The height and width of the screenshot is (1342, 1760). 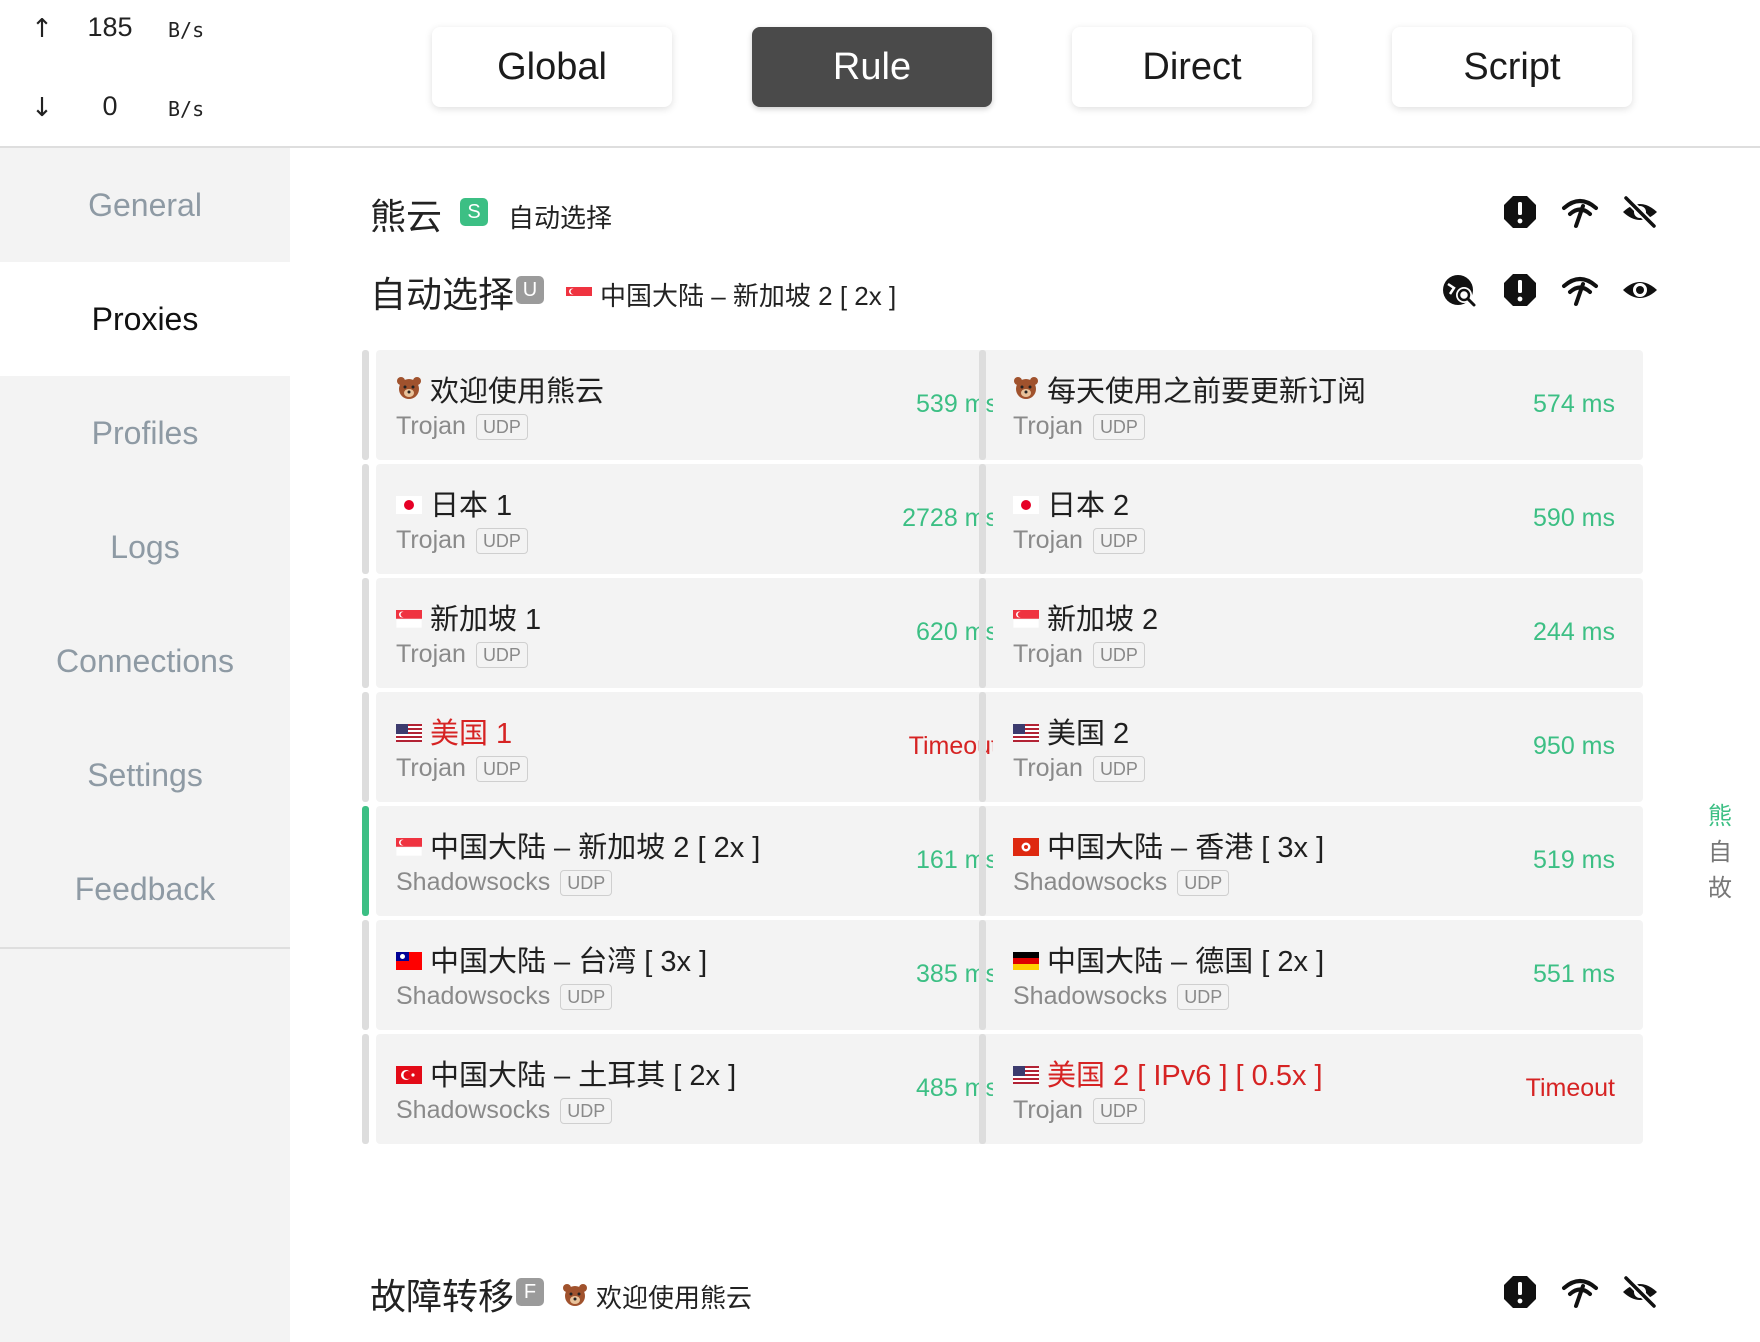 I want to click on sidebar-item-logs: Logs, so click(x=145, y=547).